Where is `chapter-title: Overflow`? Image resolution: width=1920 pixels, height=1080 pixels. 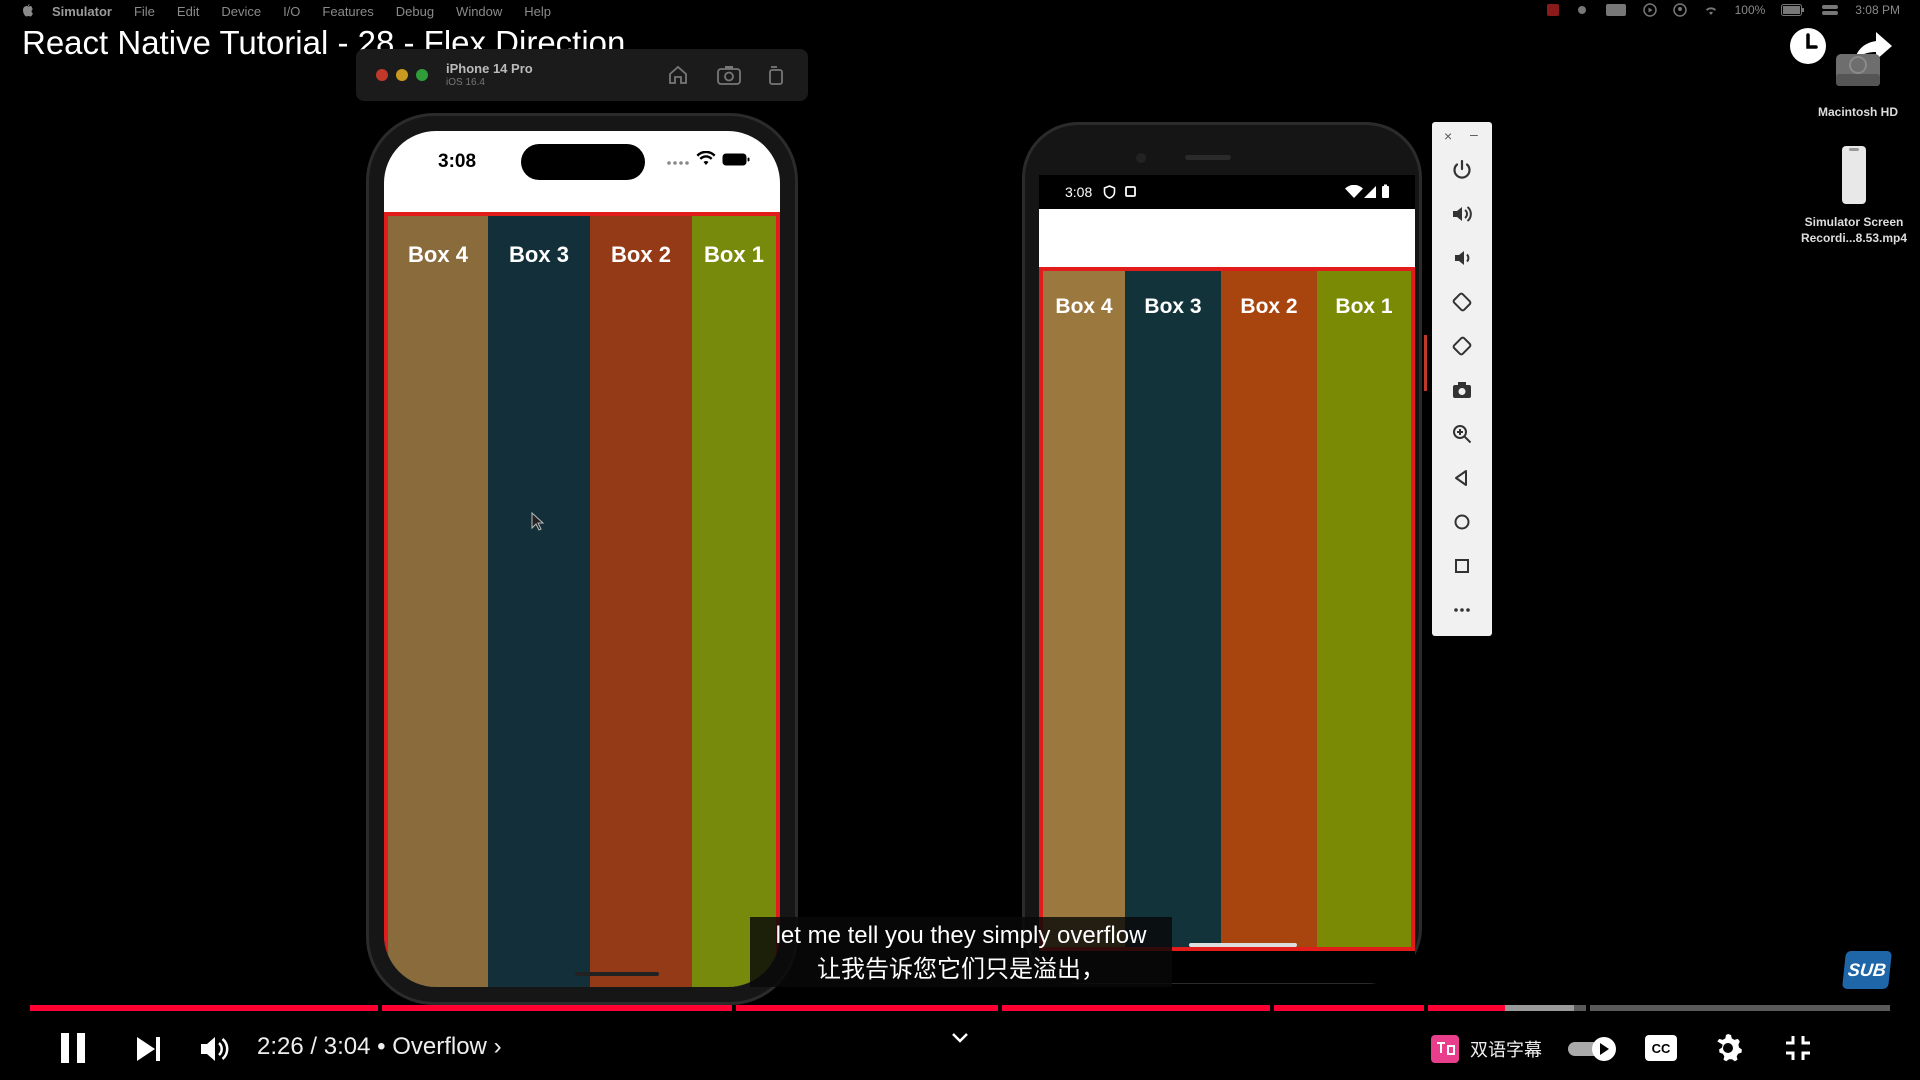 chapter-title: Overflow is located at coordinates (439, 1046).